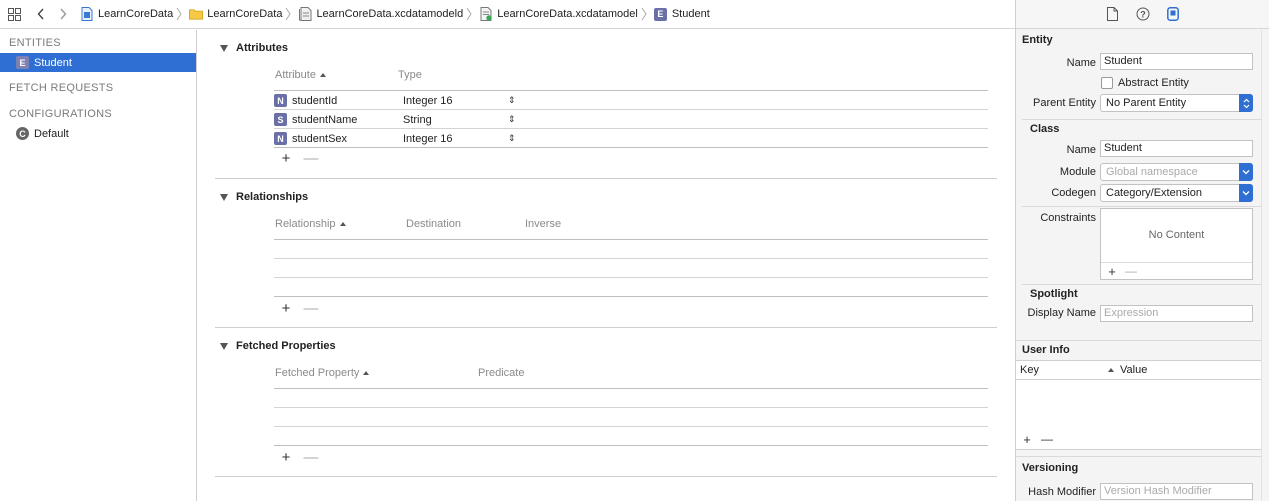 Image resolution: width=1269 pixels, height=501 pixels. What do you see at coordinates (286, 158) in the screenshot?
I see `add-attribute-button: +` at bounding box center [286, 158].